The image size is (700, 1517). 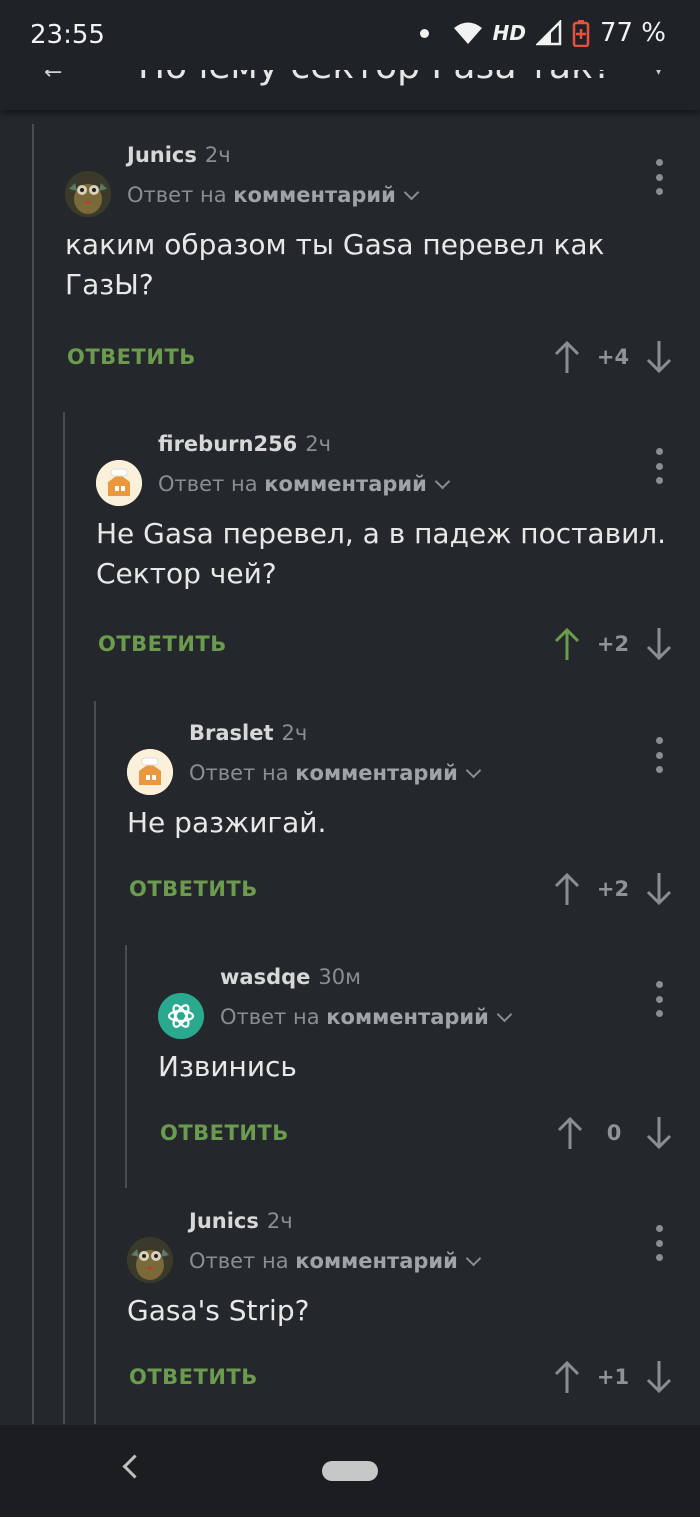 What do you see at coordinates (335, 264) in the screenshot?
I see `comment-text: каким образом ты Gasa перевел как ГазЫ?` at bounding box center [335, 264].